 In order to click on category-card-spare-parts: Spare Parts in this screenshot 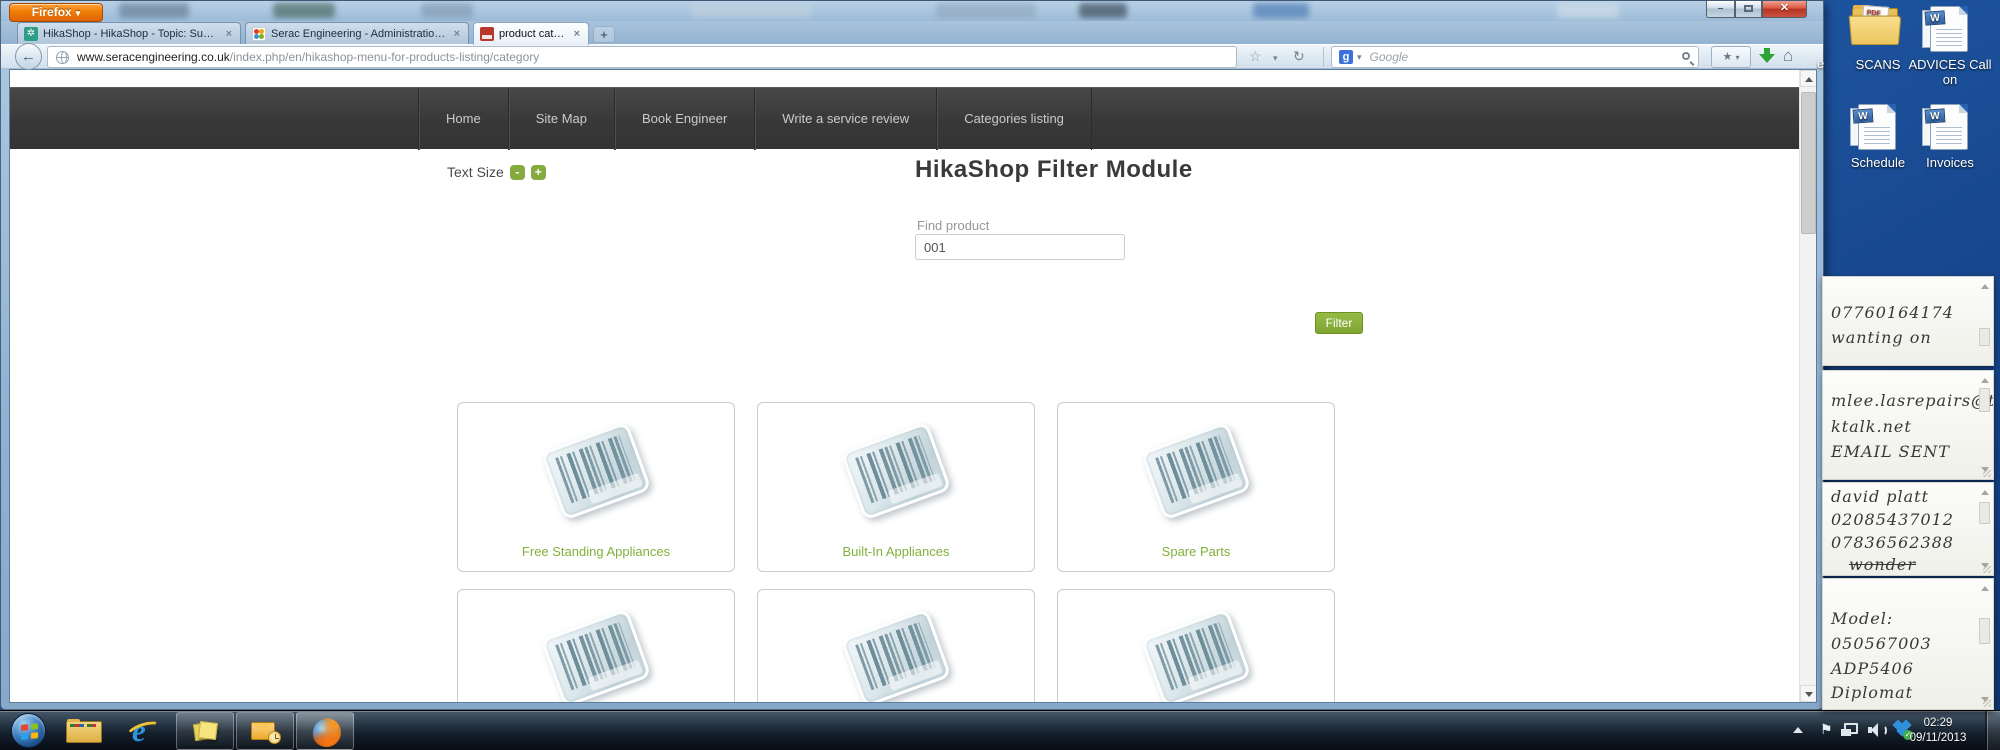, I will do `click(1196, 487)`.